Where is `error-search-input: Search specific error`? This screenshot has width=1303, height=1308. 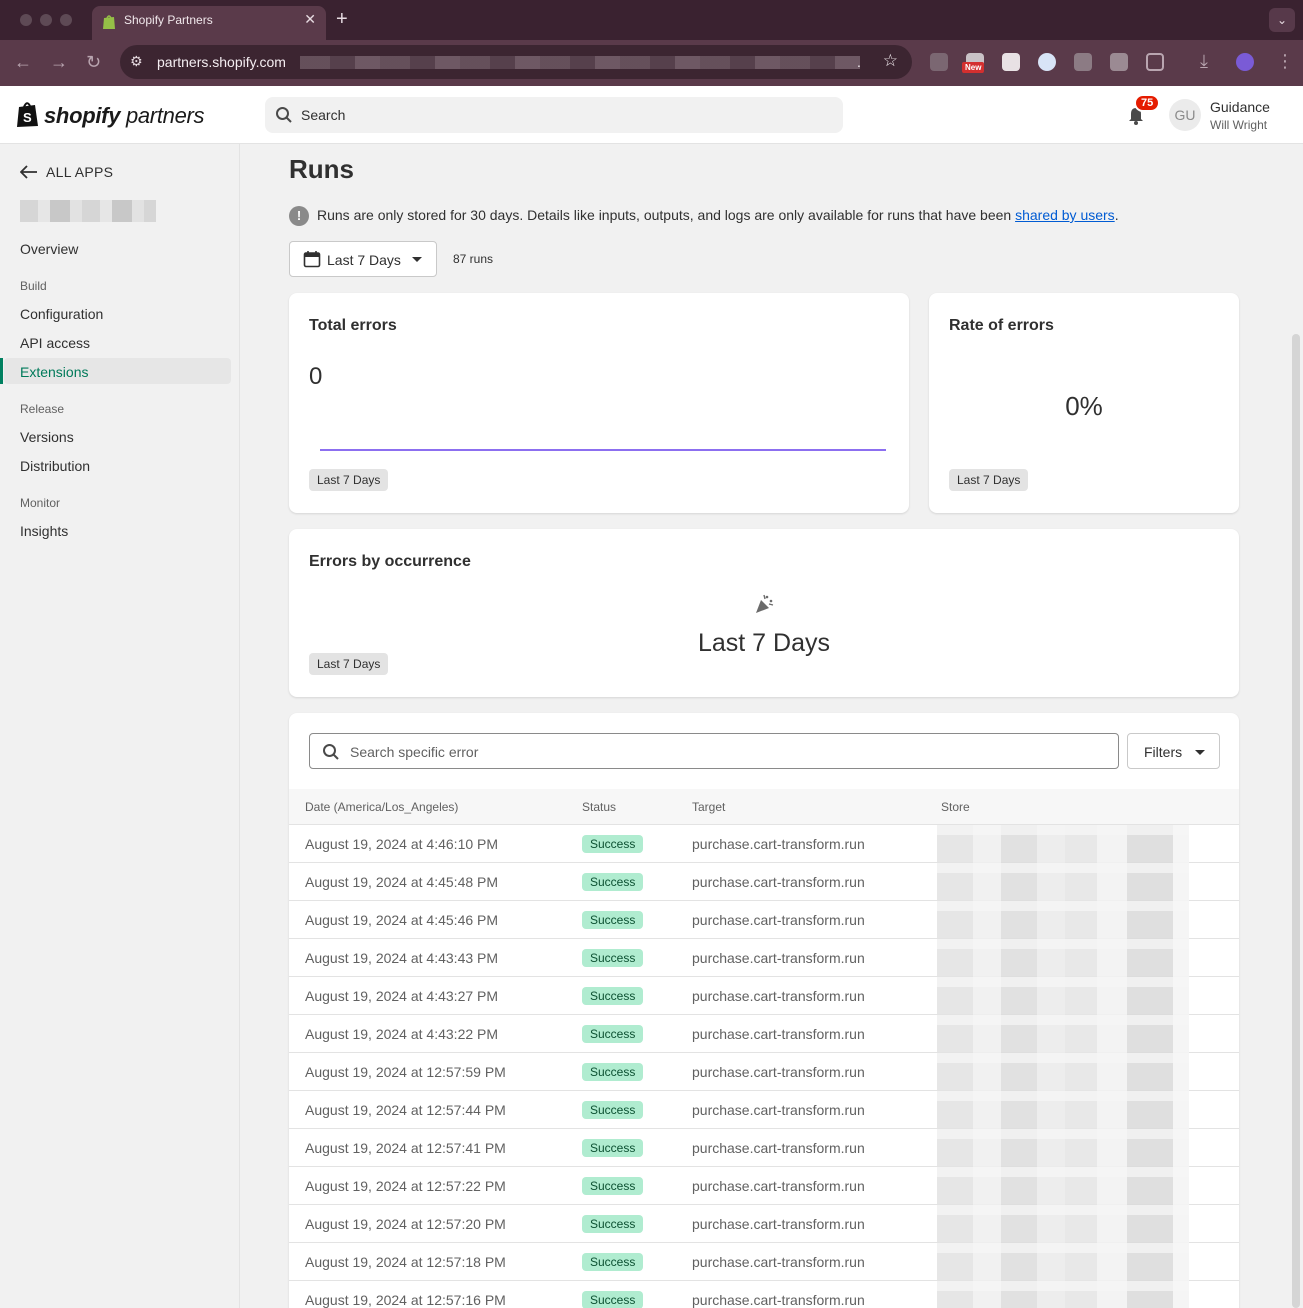
error-search-input: Search specific error is located at coordinates (714, 751).